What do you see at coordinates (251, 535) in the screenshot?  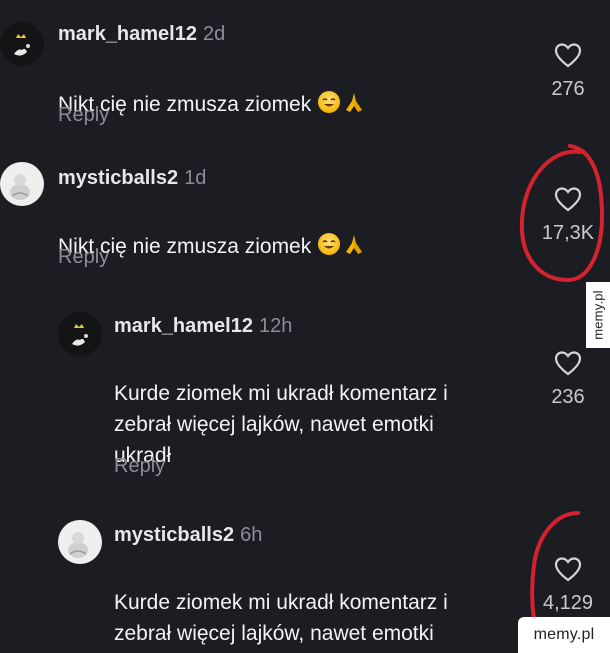 I see `timestamp: 6h` at bounding box center [251, 535].